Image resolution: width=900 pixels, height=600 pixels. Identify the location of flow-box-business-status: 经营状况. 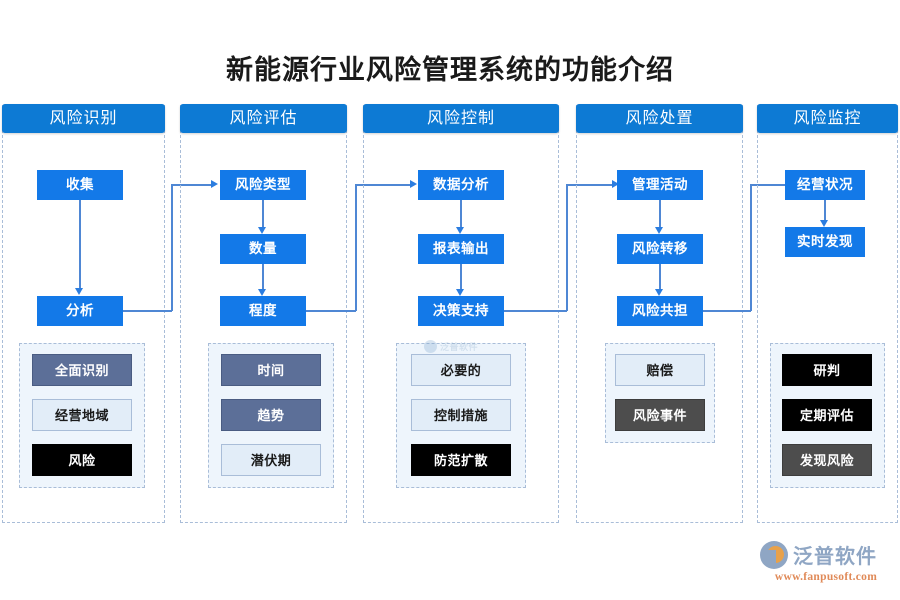
(825, 185).